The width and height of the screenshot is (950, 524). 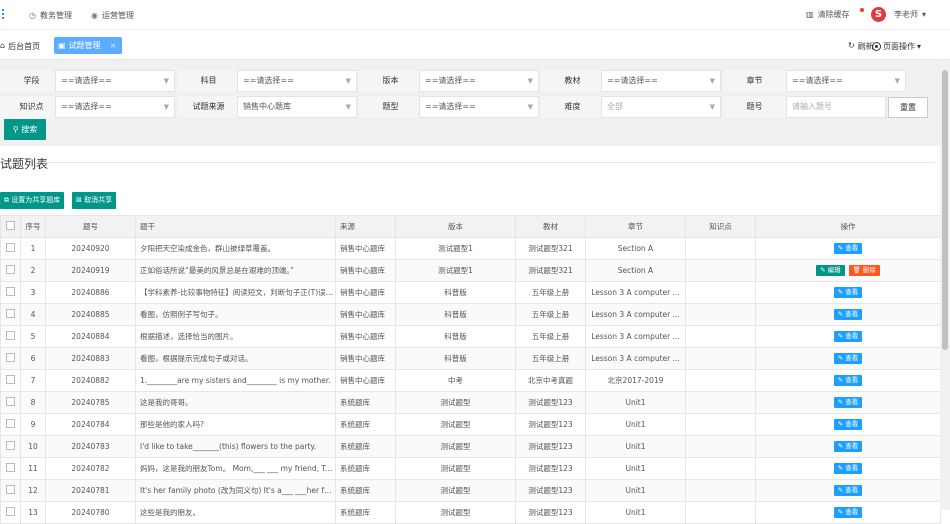 What do you see at coordinates (833, 14) in the screenshot?
I see `clear-cache-label: 清除缓存` at bounding box center [833, 14].